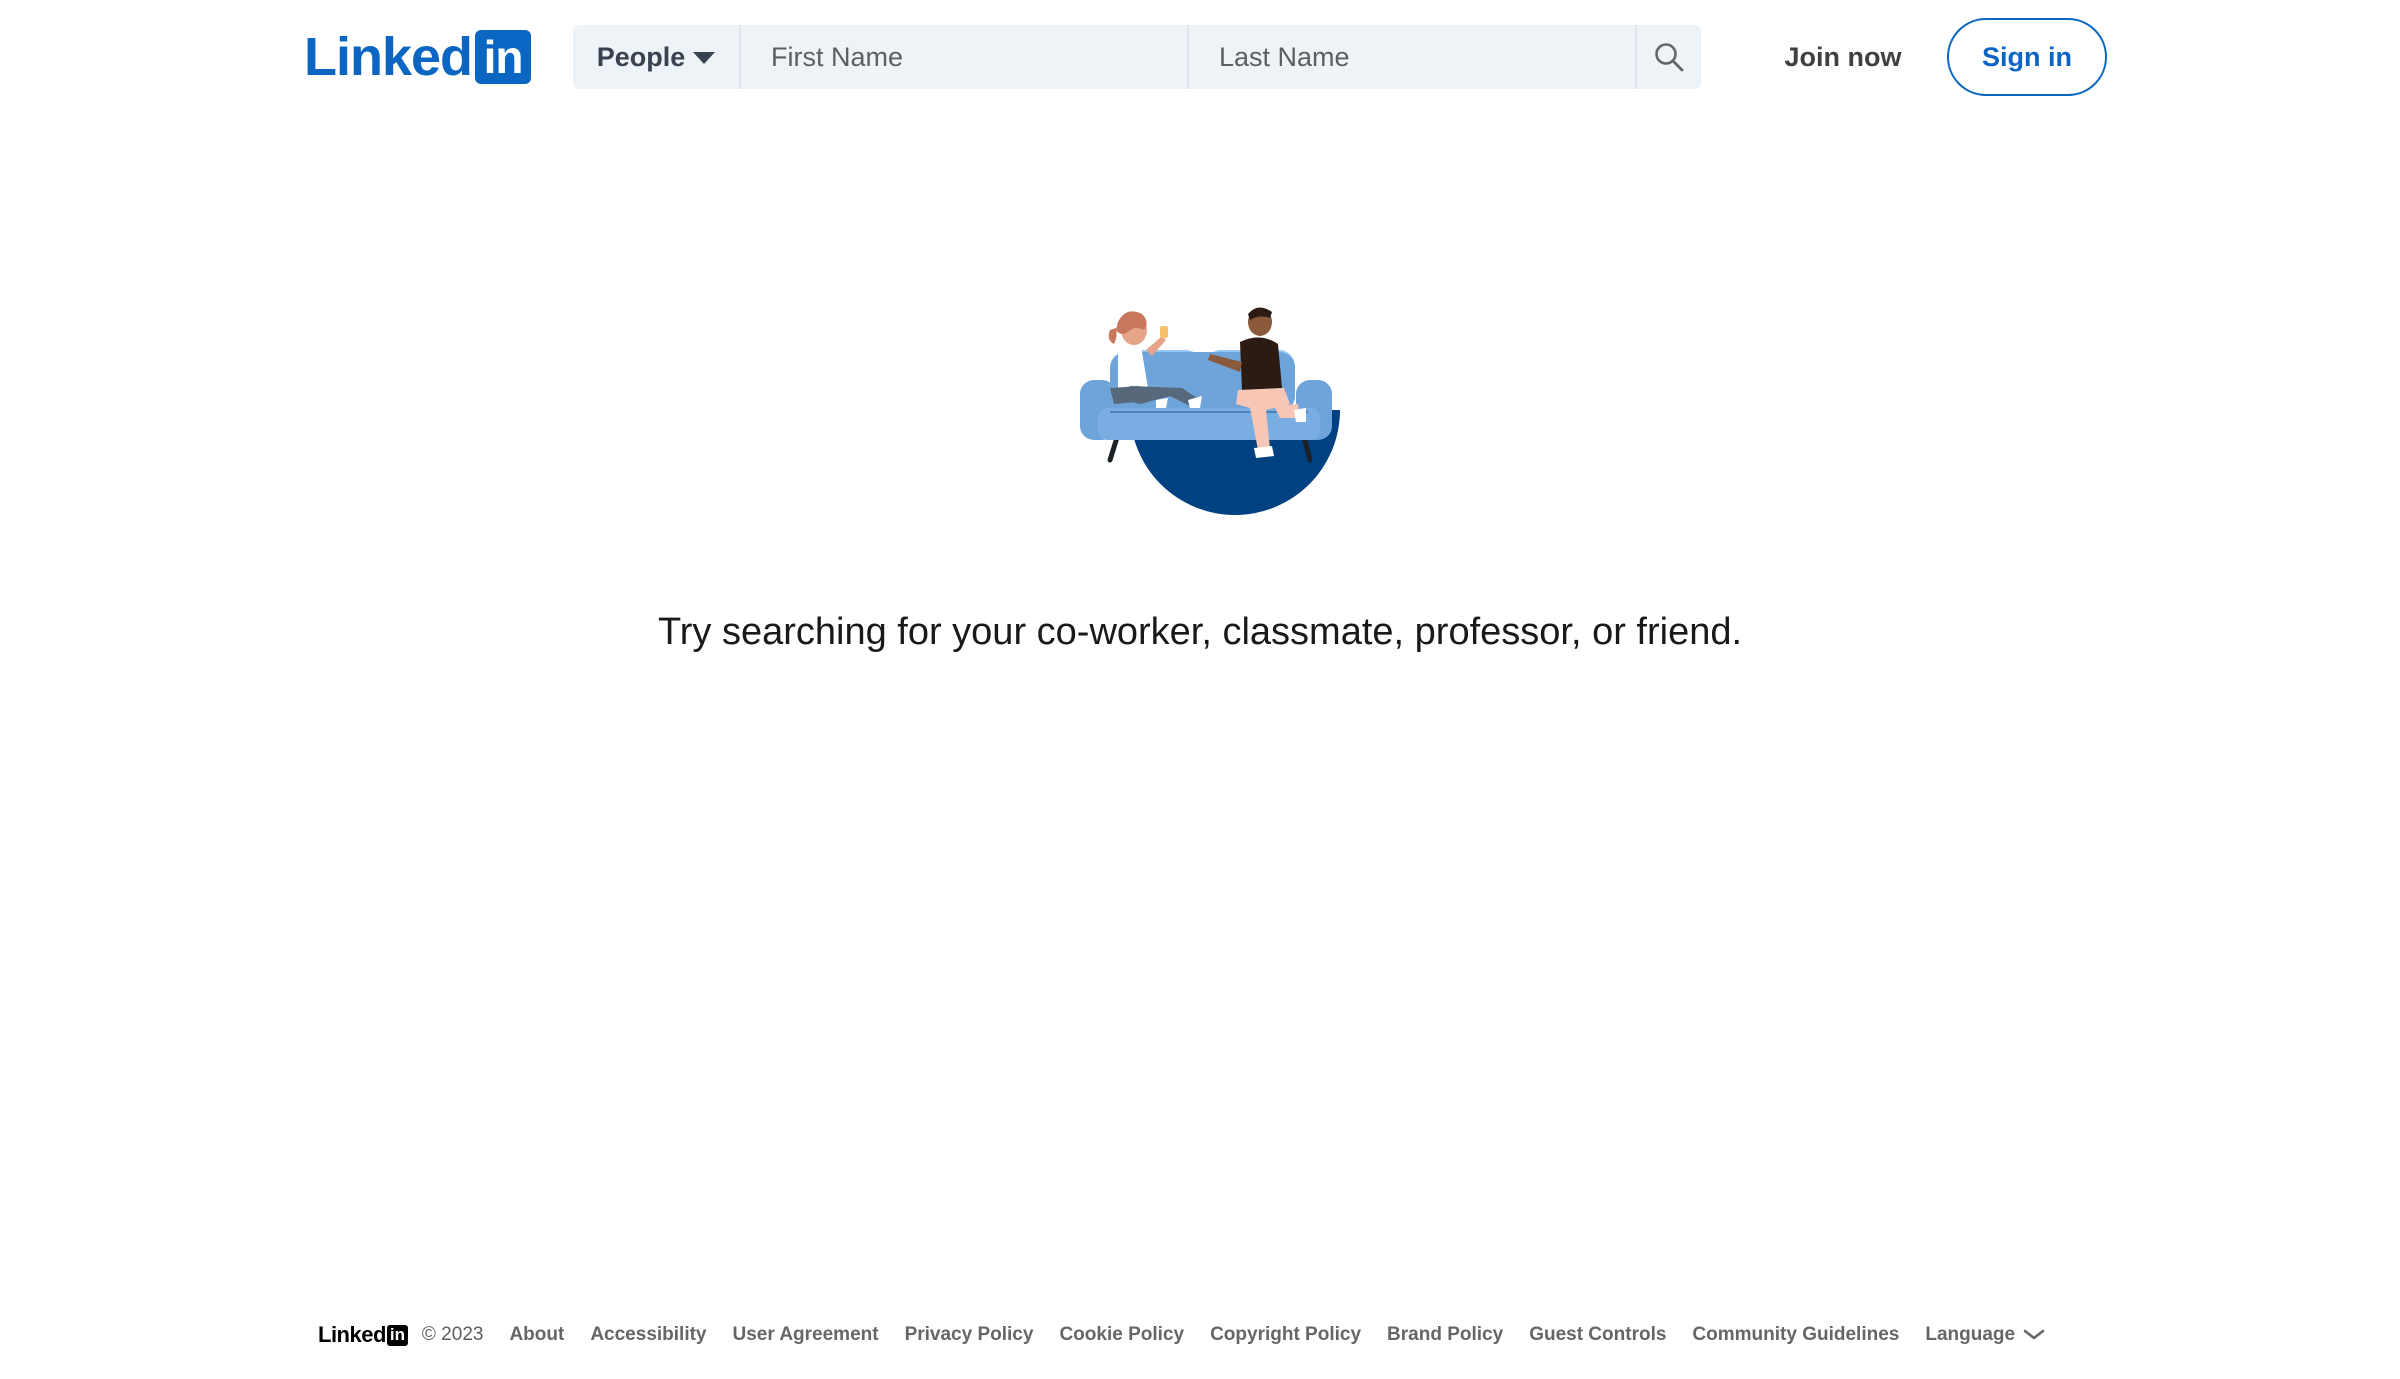 This screenshot has height=1379, width=2400. What do you see at coordinates (648, 1335) in the screenshot?
I see `footer-link-accessibility: Accessibility` at bounding box center [648, 1335].